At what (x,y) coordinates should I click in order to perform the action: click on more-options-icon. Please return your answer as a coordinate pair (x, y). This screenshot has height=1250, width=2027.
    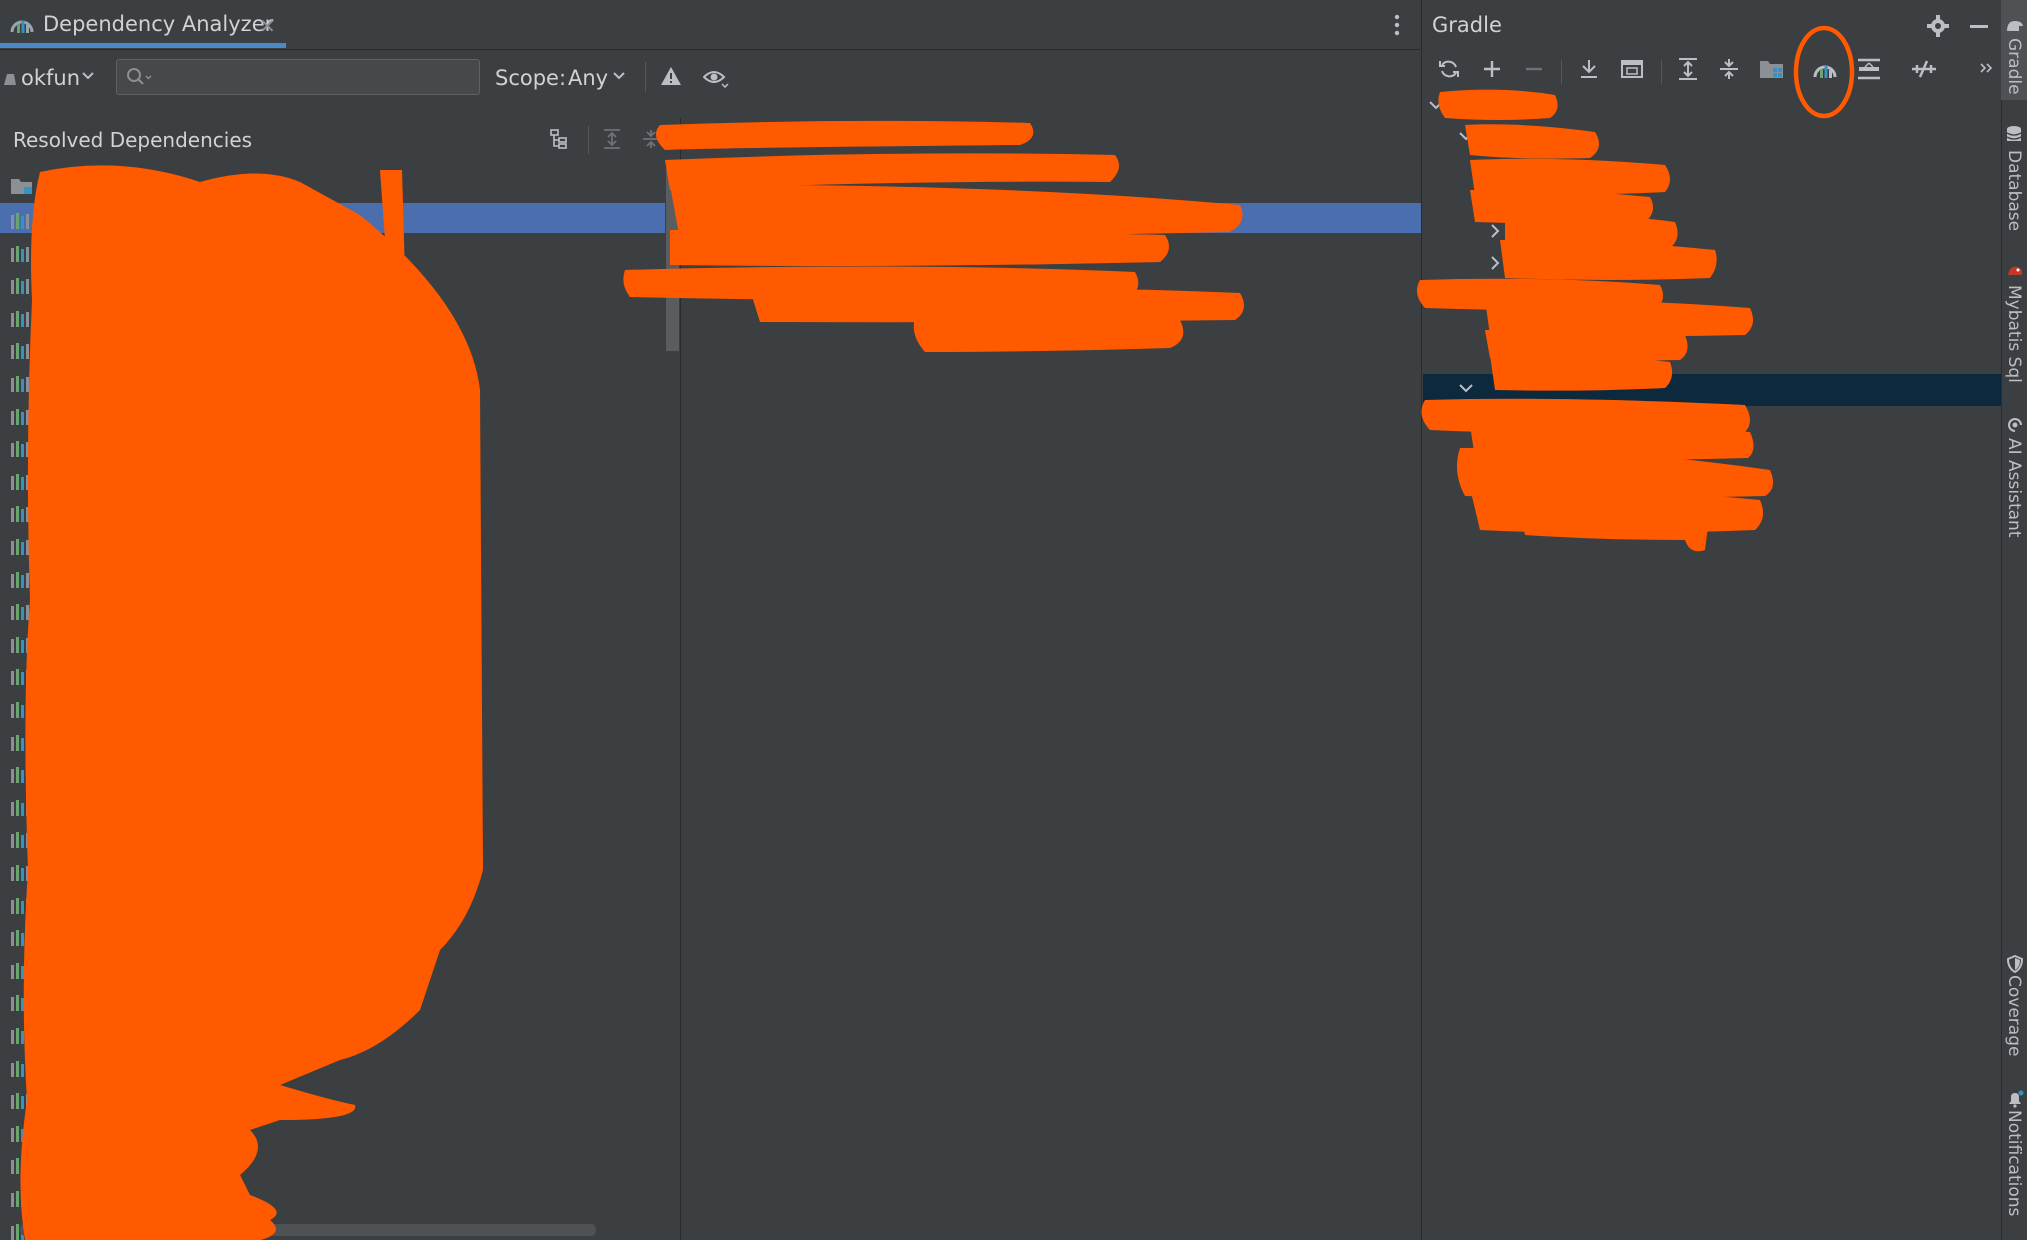
    Looking at the image, I should click on (1397, 25).